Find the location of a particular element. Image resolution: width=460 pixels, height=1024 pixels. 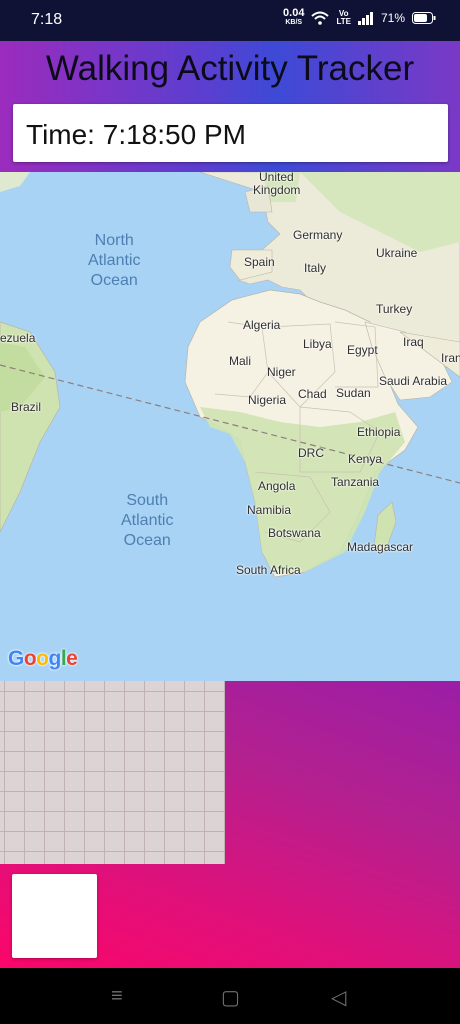

map-label: DRC is located at coordinates (311, 453).